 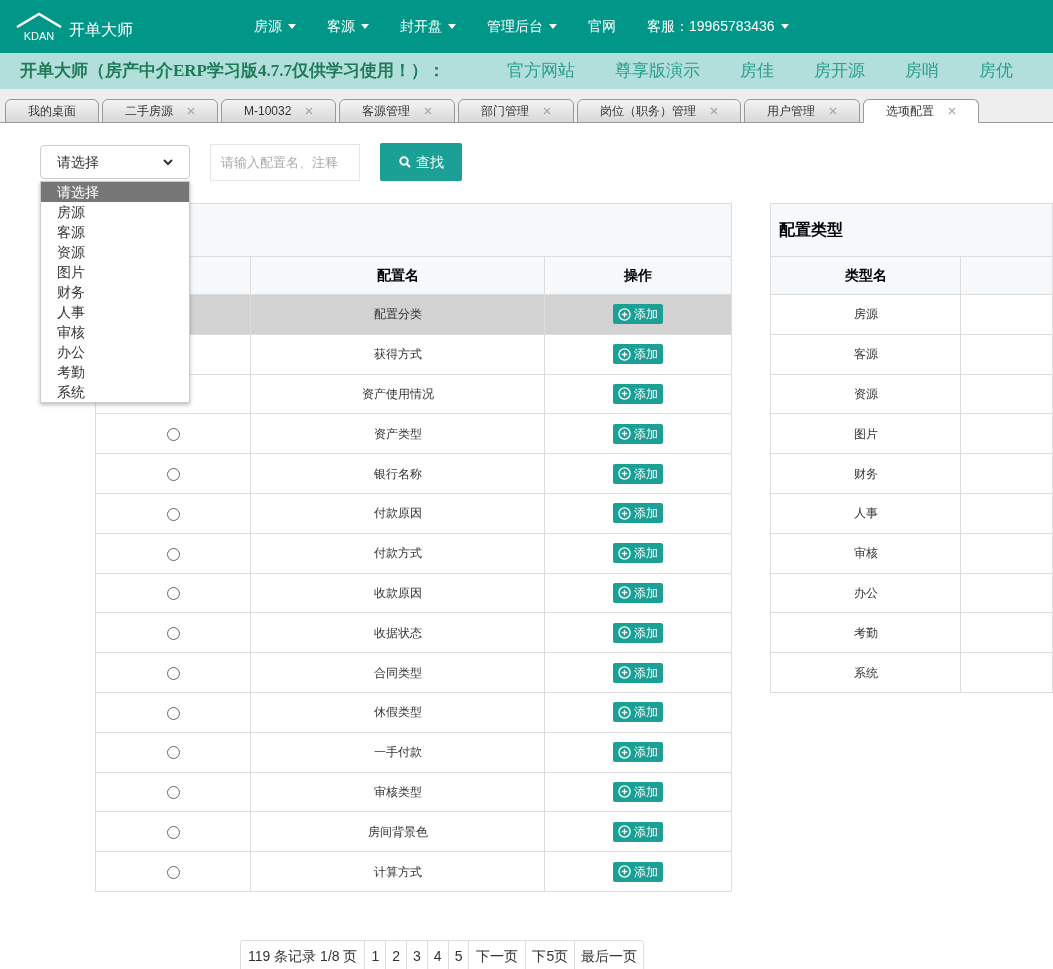 What do you see at coordinates (397, 752) in the screenshot?
I see `table-cell: 一手付款` at bounding box center [397, 752].